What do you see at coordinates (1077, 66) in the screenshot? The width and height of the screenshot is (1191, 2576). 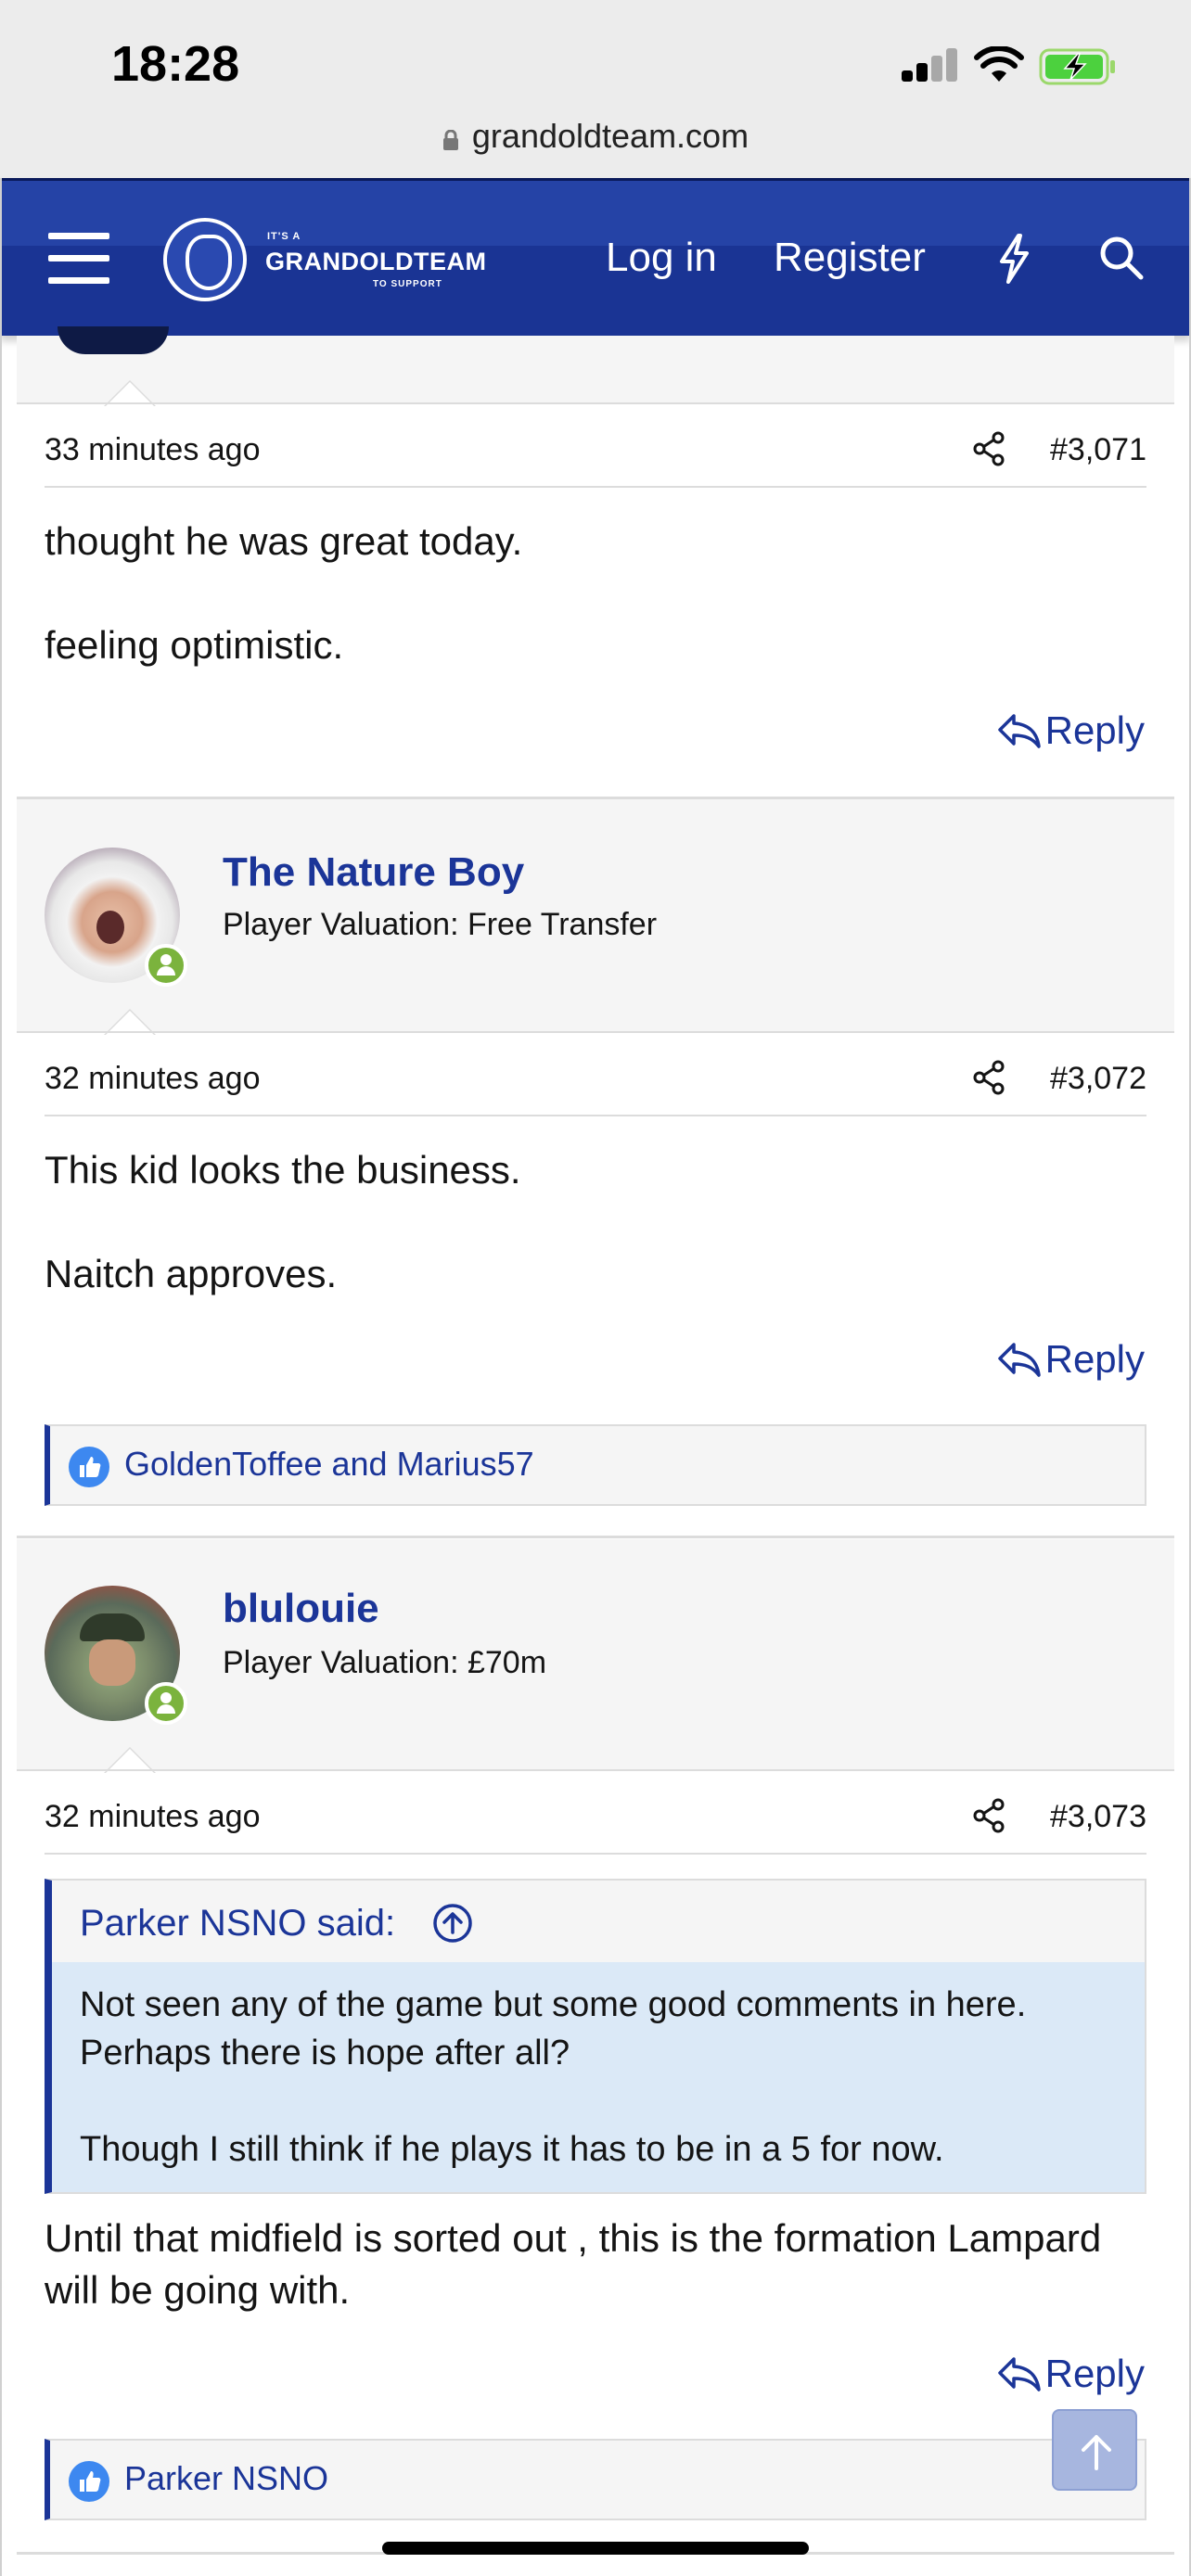 I see `battery-charging-icon` at bounding box center [1077, 66].